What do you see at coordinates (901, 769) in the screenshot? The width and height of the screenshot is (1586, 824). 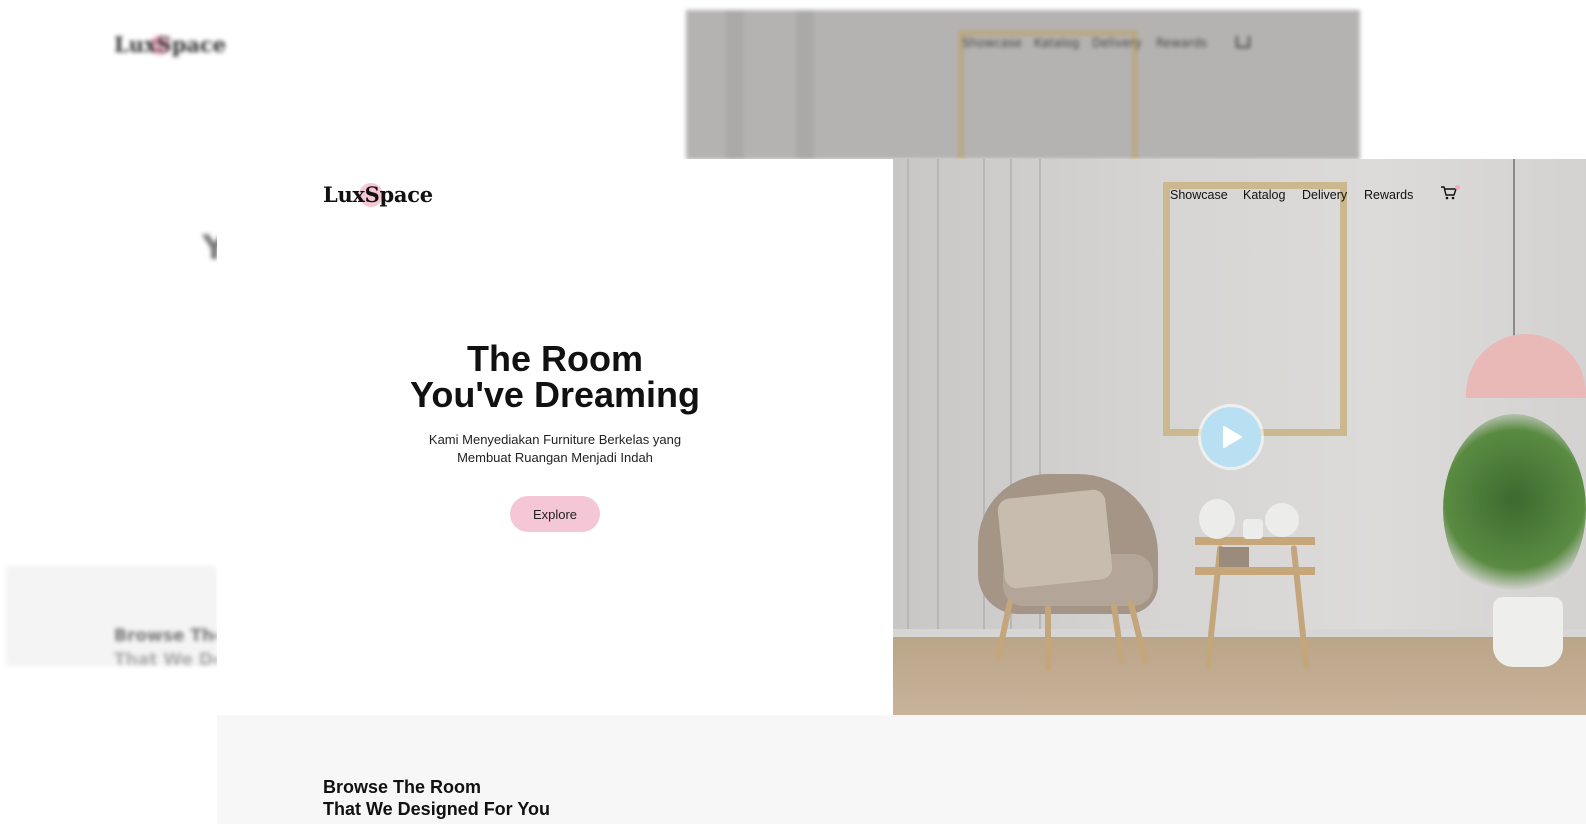 I see `browse-section: Browse The Room That We Designed For You` at bounding box center [901, 769].